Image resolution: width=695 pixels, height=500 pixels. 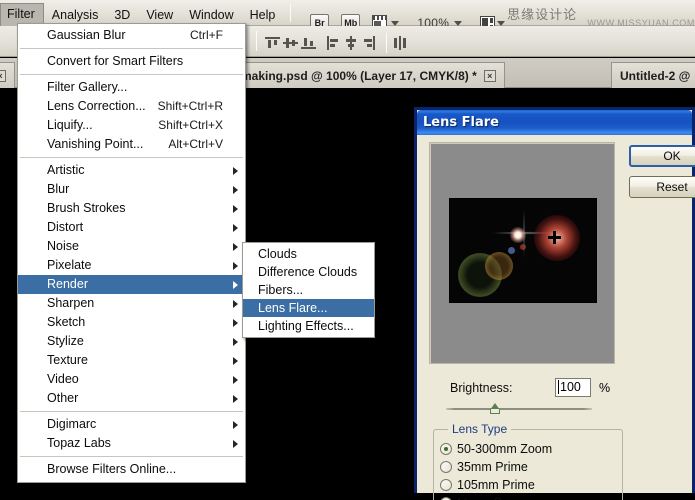 I want to click on radio-movie-prime: Movie Prime, so click(x=483, y=497).